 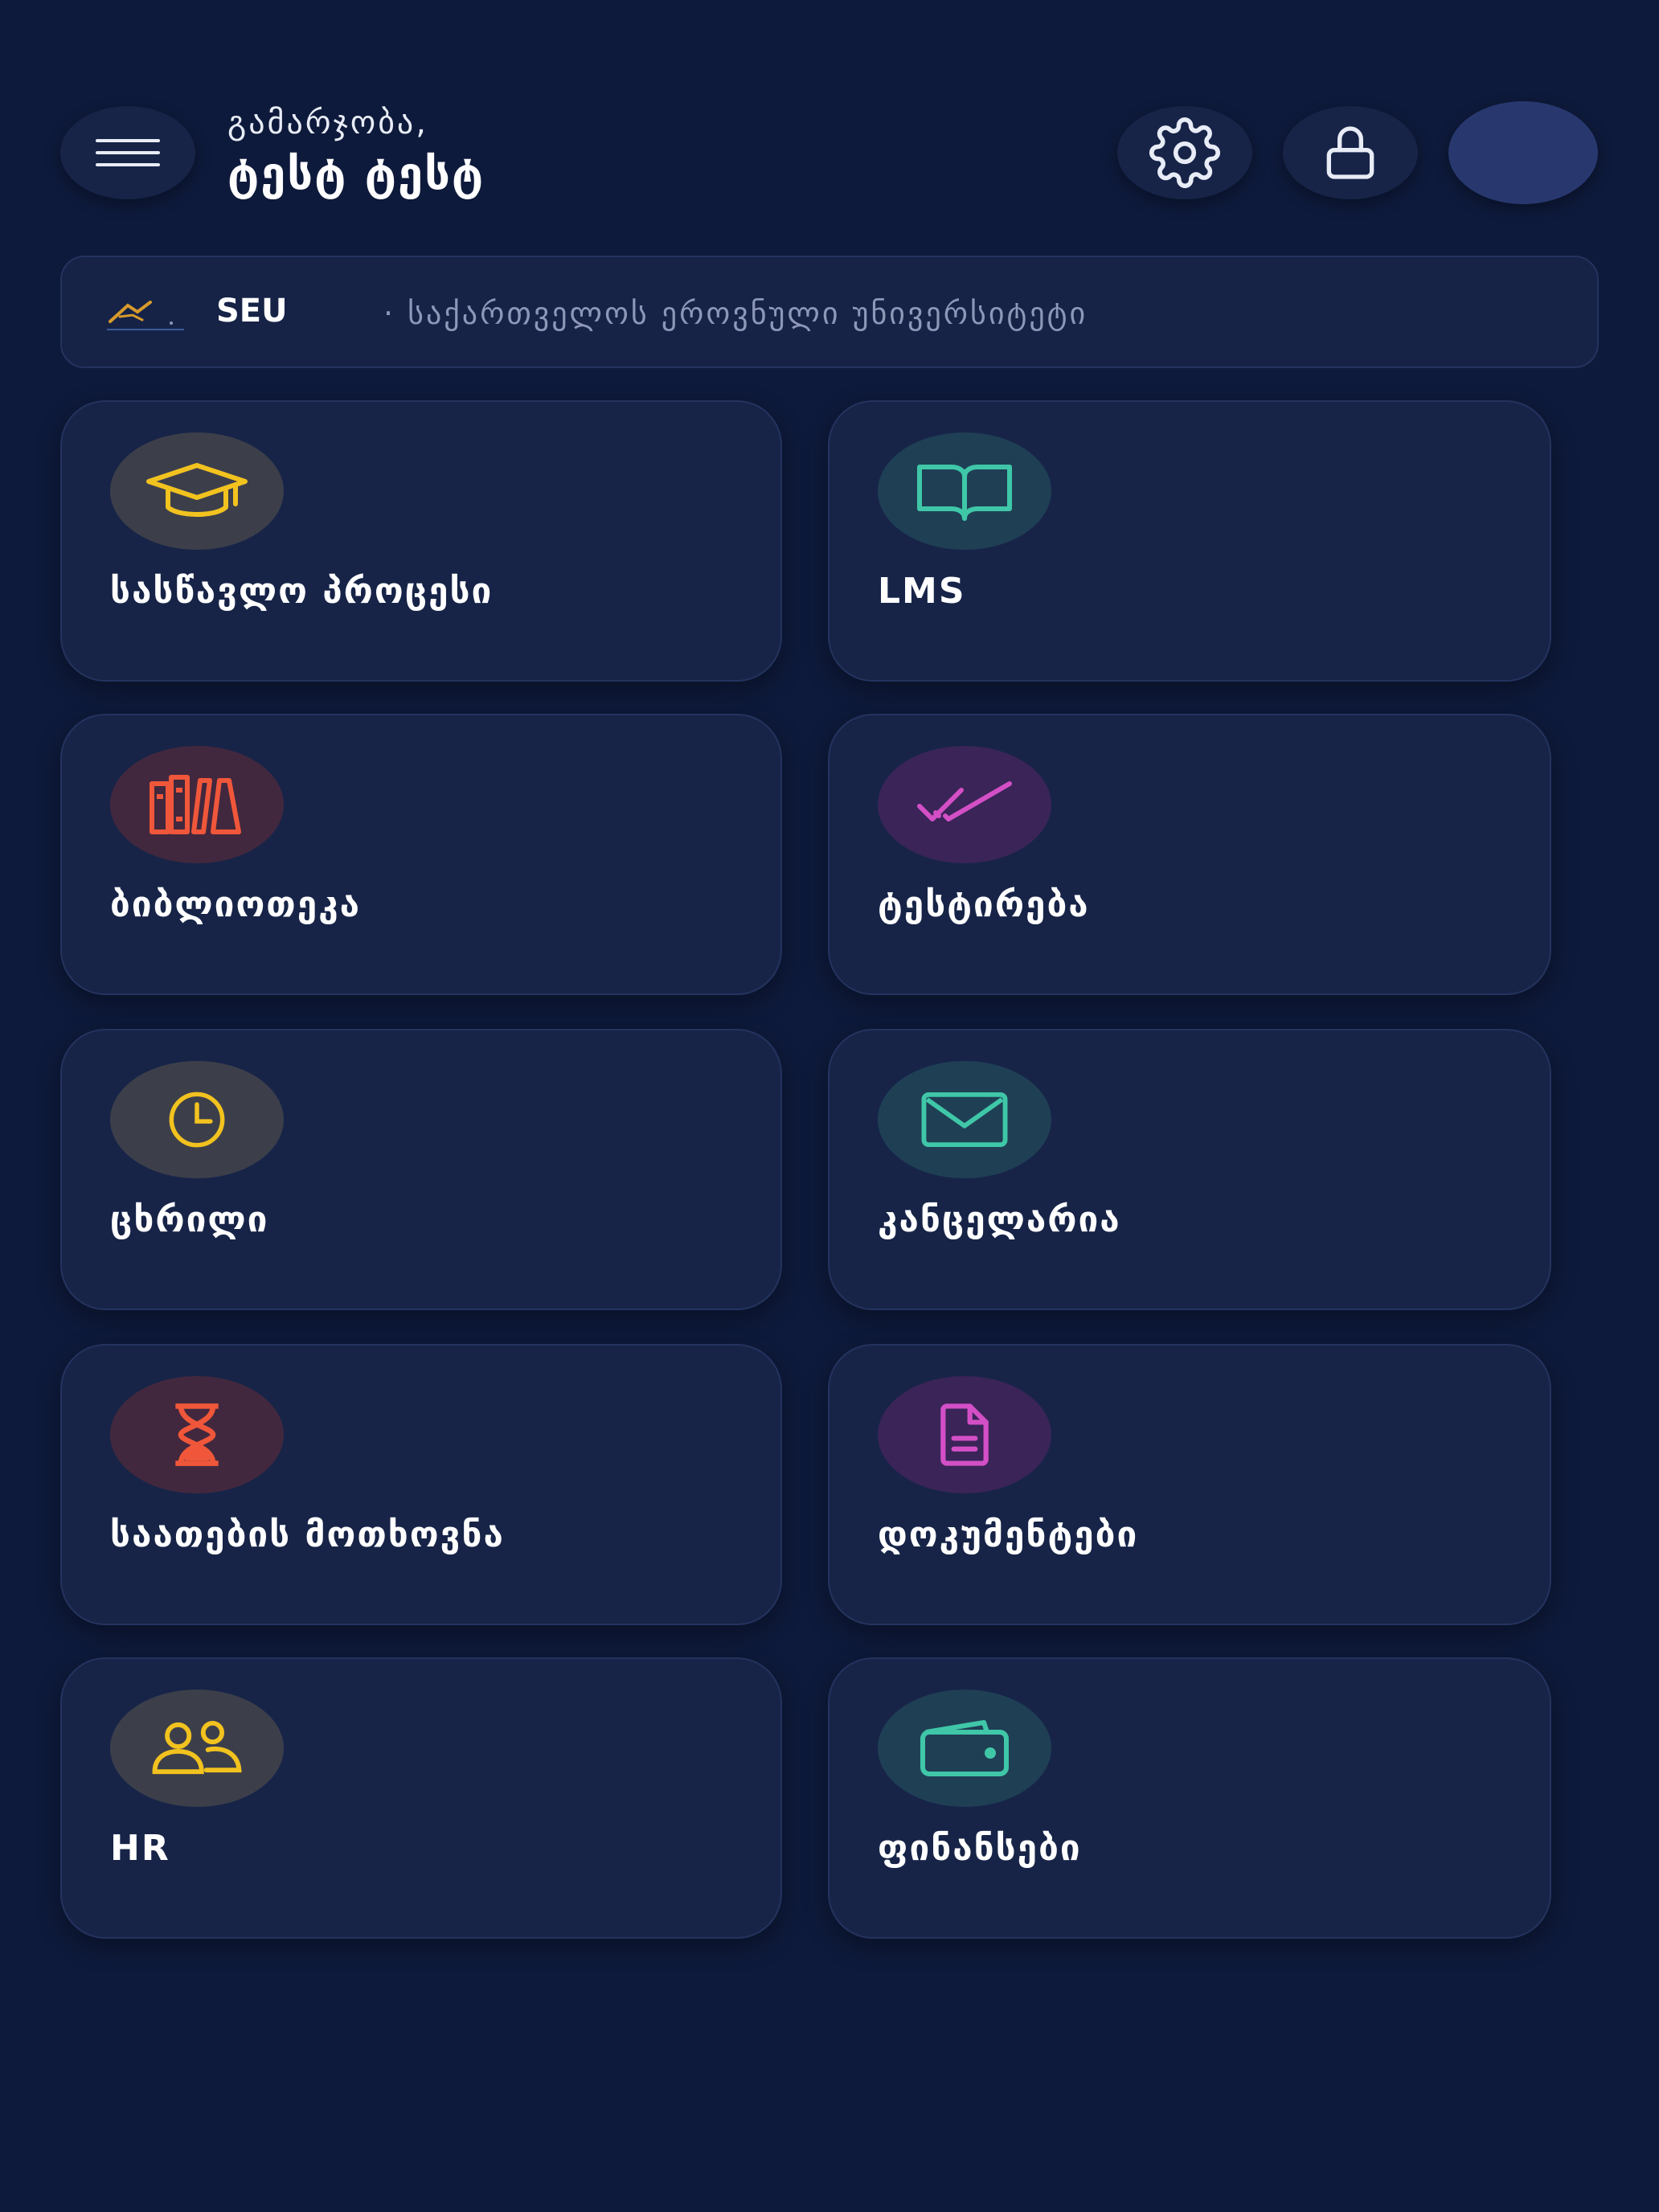 What do you see at coordinates (829, 120) in the screenshot?
I see `top-header: გამარჯობა, ტესტ ტესტ` at bounding box center [829, 120].